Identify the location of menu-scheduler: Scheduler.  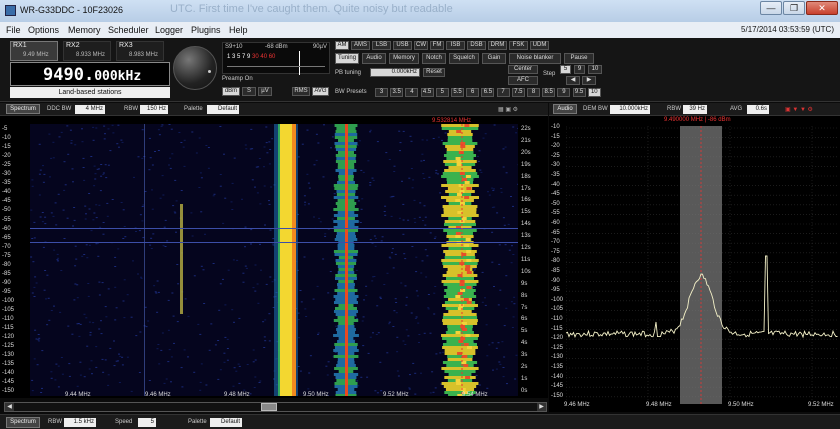
(128, 30).